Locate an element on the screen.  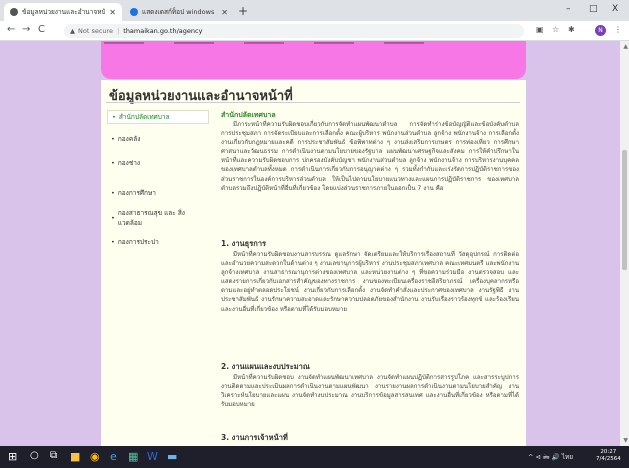
nav-item-label: กองช่าง is located at coordinates (129, 163).